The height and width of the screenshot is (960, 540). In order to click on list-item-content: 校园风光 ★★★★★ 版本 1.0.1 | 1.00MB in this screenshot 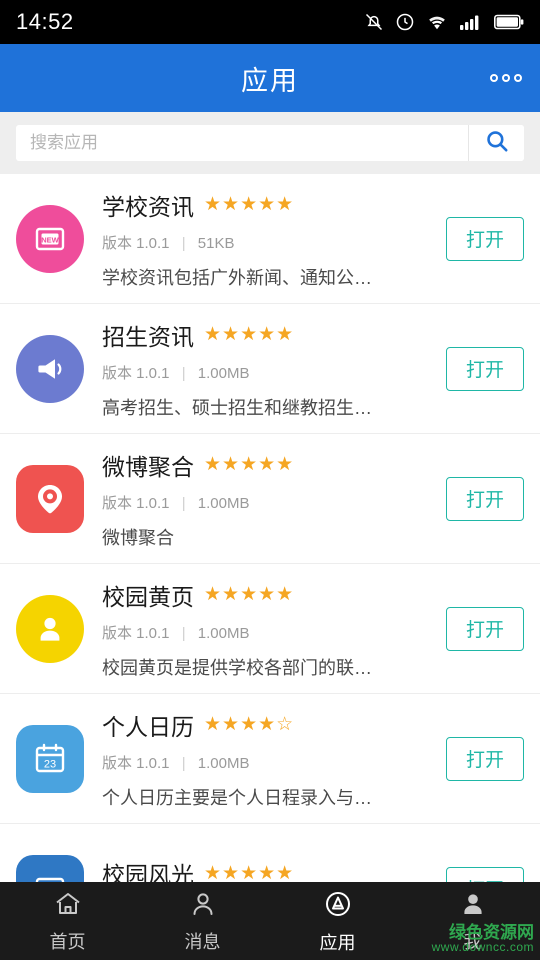, I will do `click(268, 869)`.